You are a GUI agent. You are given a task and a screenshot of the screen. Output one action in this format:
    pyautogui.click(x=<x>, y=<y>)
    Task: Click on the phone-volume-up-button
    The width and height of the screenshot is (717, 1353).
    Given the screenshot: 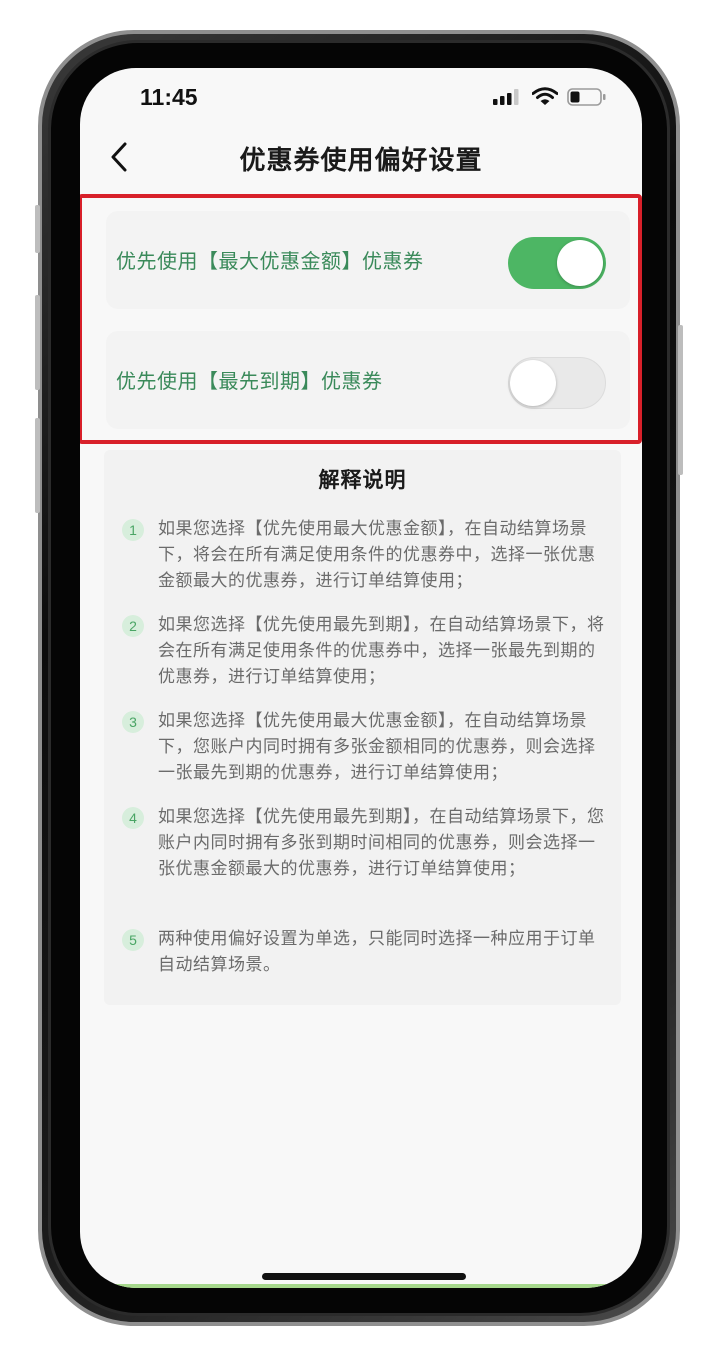 What is the action you would take?
    pyautogui.click(x=37, y=342)
    